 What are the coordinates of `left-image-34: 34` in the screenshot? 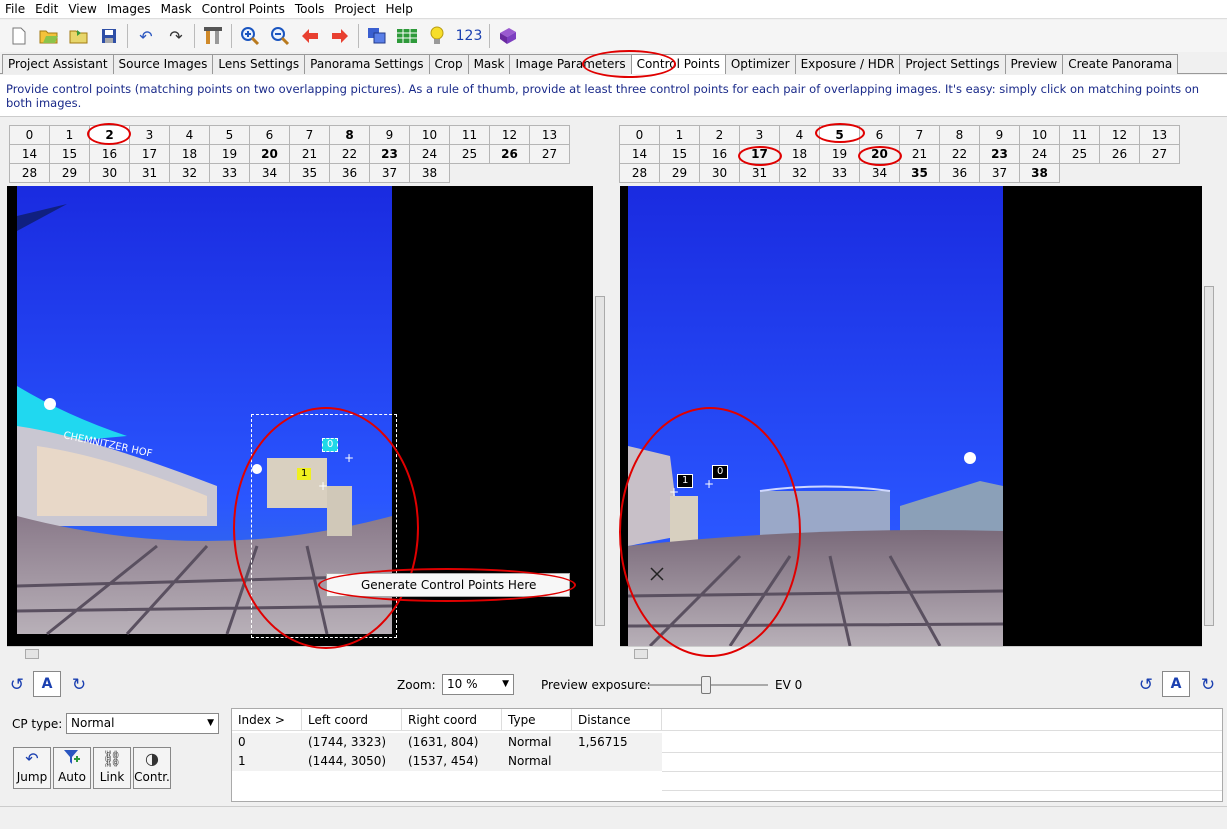 It's located at (269, 173).